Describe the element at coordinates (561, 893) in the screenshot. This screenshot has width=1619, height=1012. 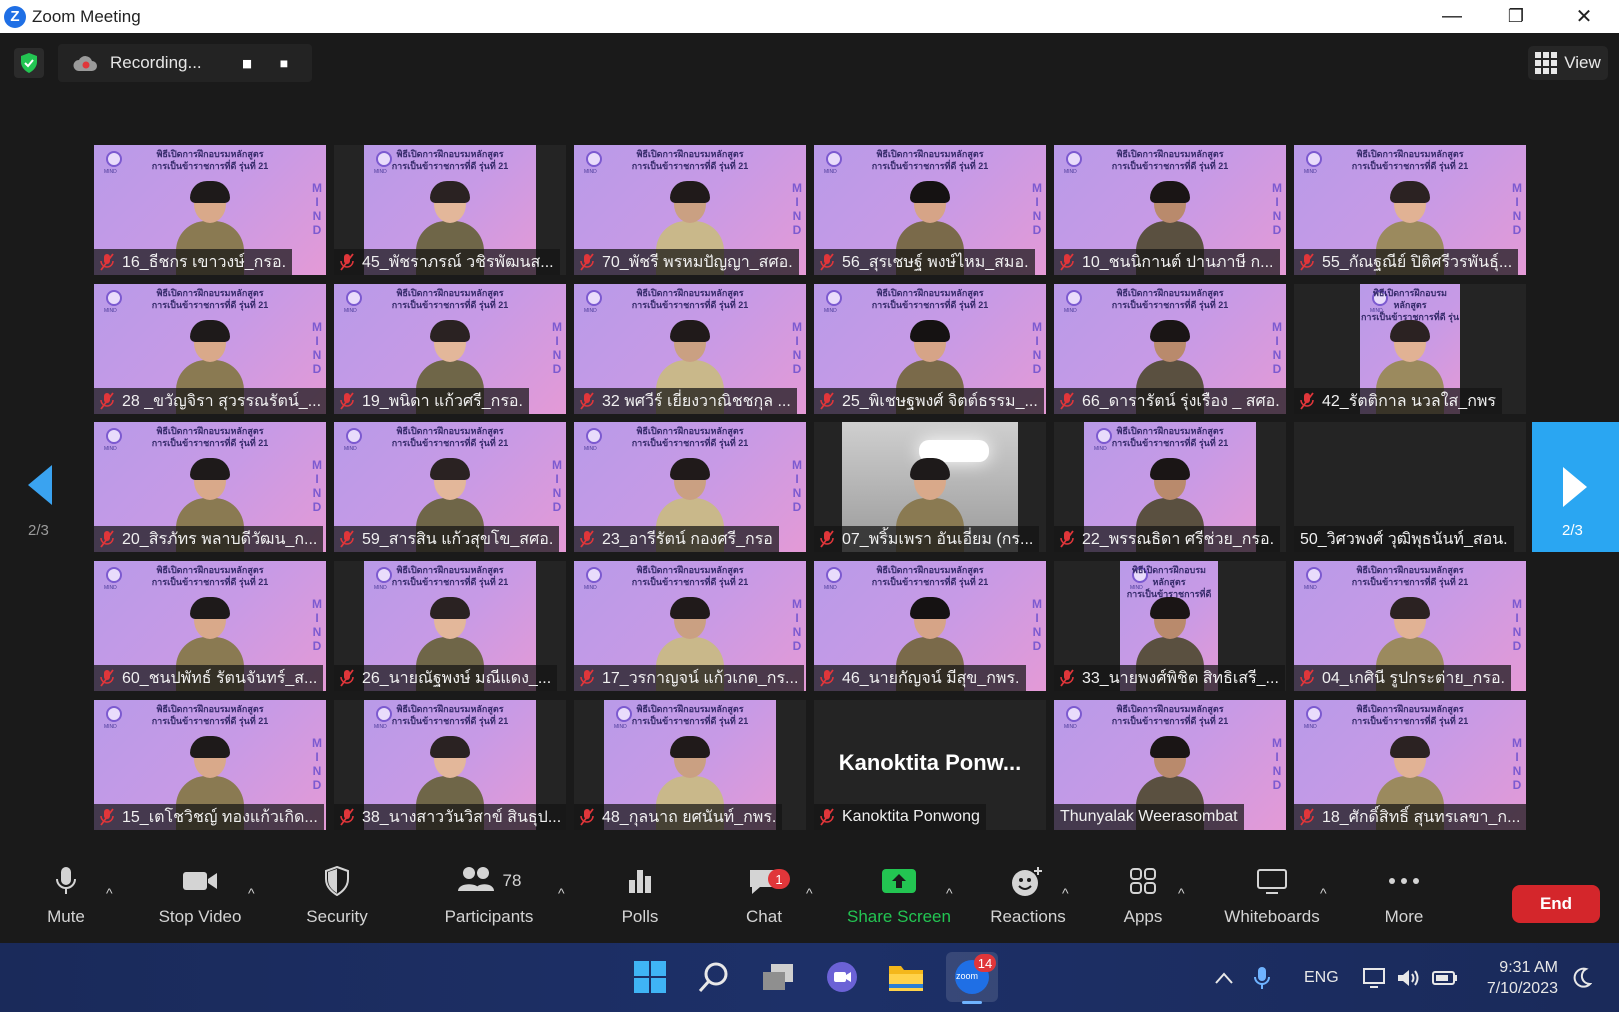
I see `participants-options-caret: ^` at that location.